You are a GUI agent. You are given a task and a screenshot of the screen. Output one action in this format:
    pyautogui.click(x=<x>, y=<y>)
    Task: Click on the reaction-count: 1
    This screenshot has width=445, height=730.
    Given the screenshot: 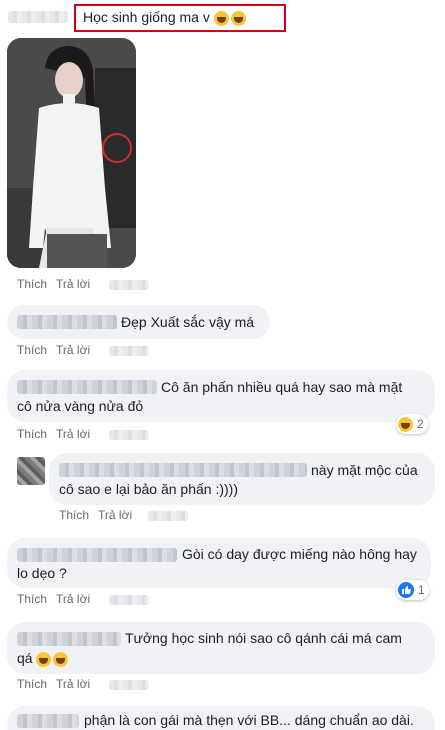 What is the action you would take?
    pyautogui.click(x=412, y=590)
    